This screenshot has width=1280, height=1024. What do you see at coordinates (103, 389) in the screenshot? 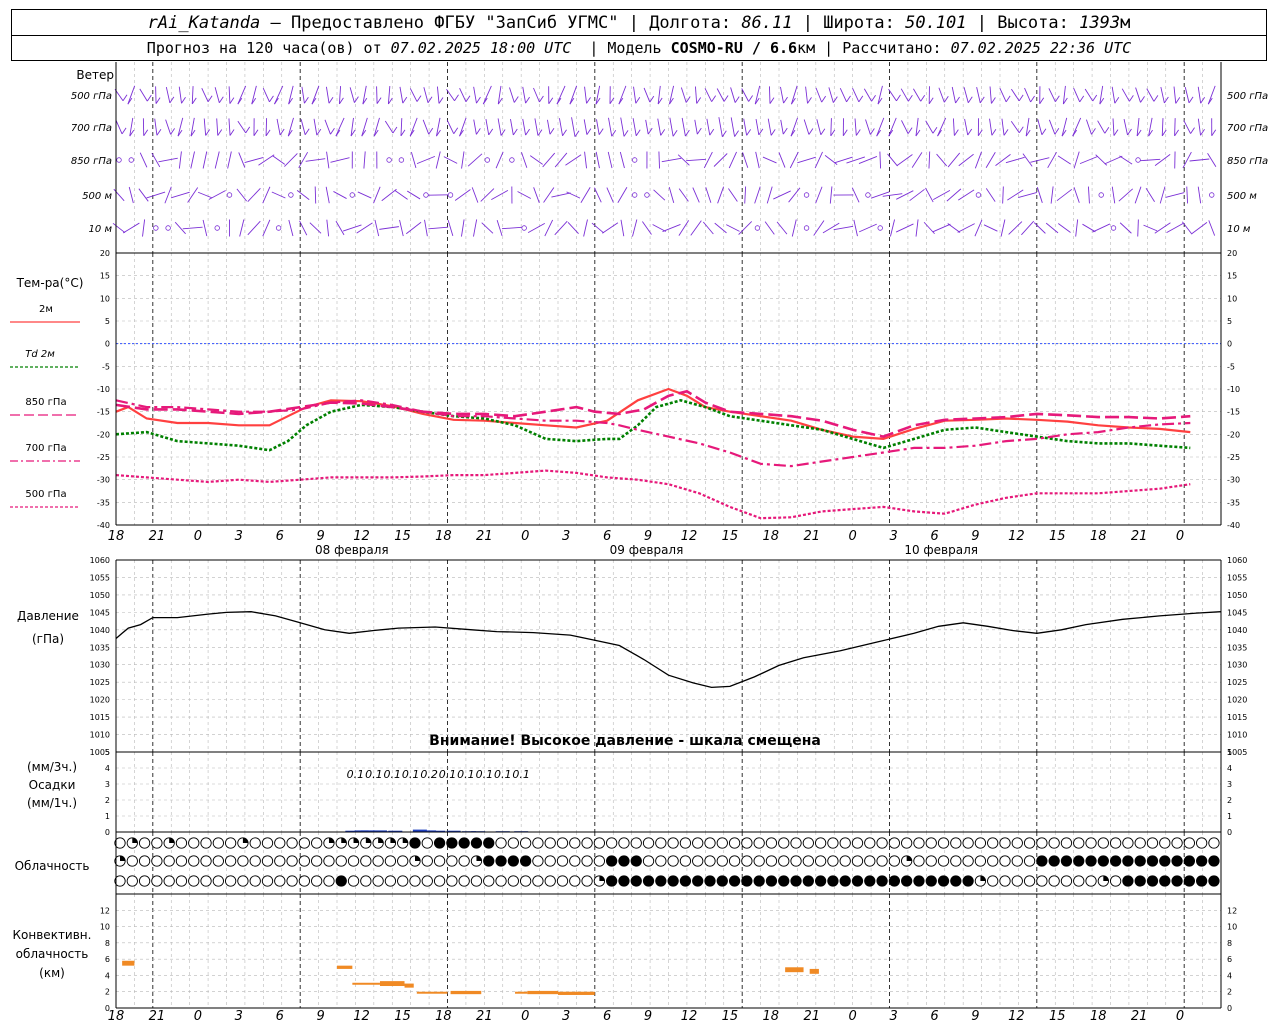
I see `y-tick-label: -10` at bounding box center [103, 389].